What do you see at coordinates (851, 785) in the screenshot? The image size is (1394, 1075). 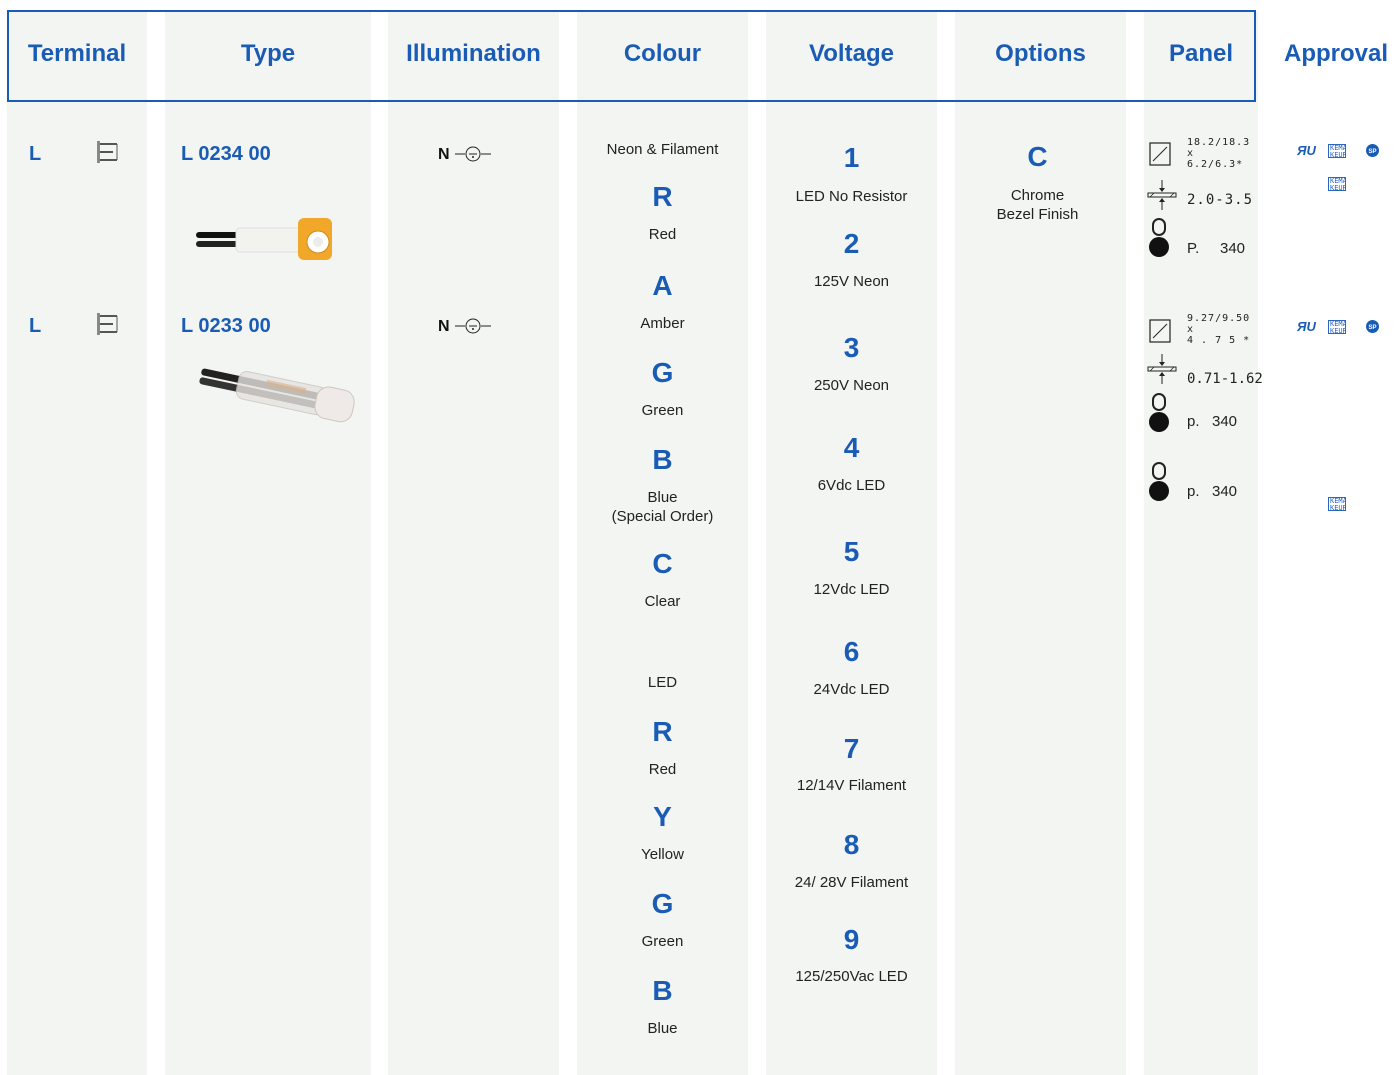 I see `voltage-label: 12/14V Filament` at bounding box center [851, 785].